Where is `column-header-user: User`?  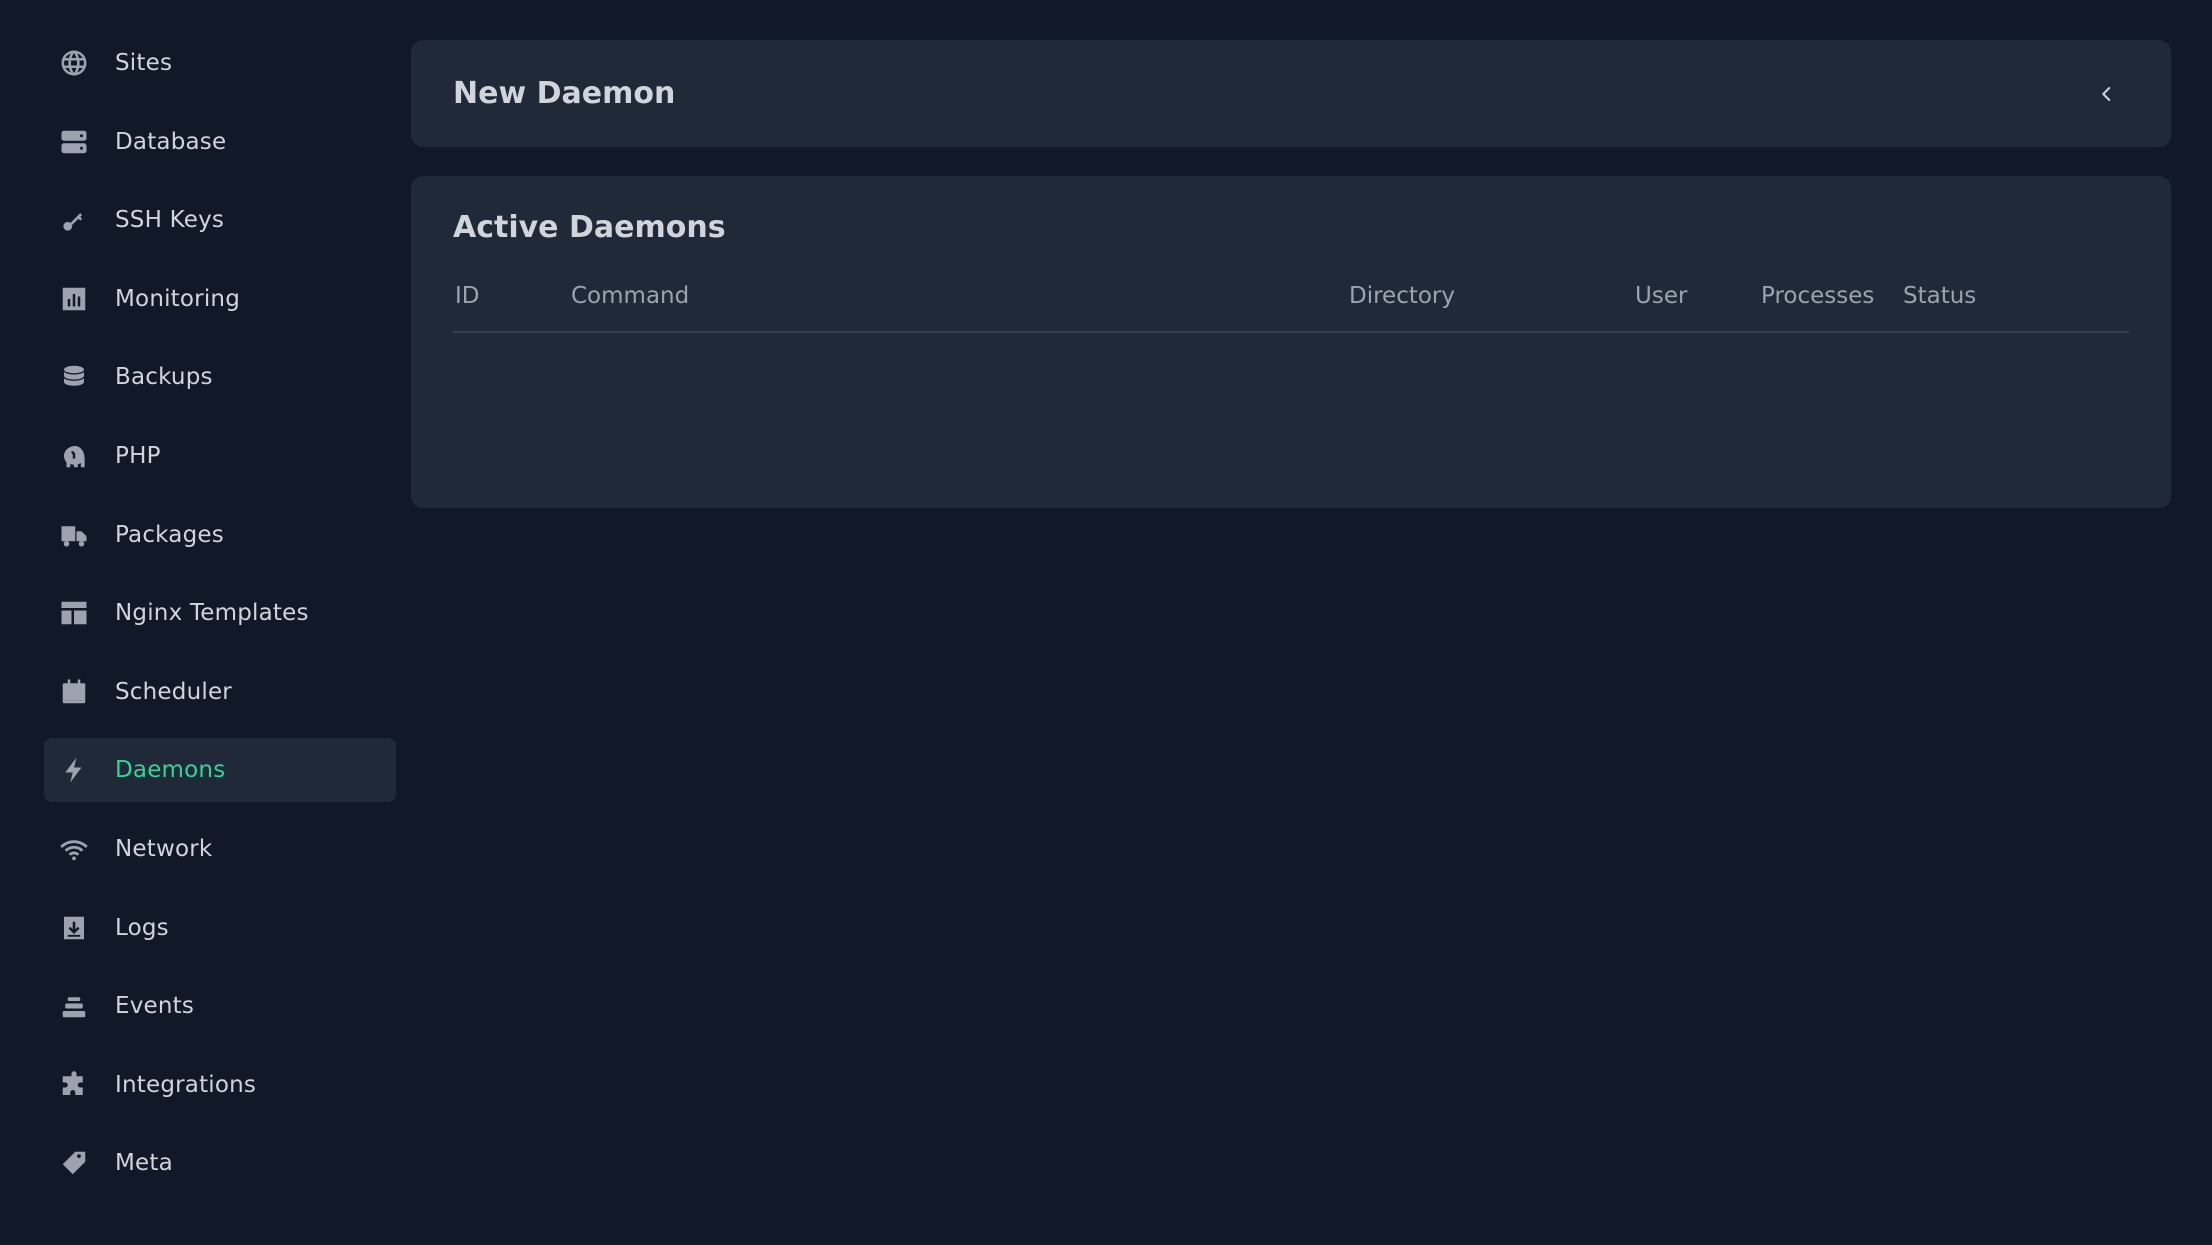 column-header-user: User is located at coordinates (1661, 296).